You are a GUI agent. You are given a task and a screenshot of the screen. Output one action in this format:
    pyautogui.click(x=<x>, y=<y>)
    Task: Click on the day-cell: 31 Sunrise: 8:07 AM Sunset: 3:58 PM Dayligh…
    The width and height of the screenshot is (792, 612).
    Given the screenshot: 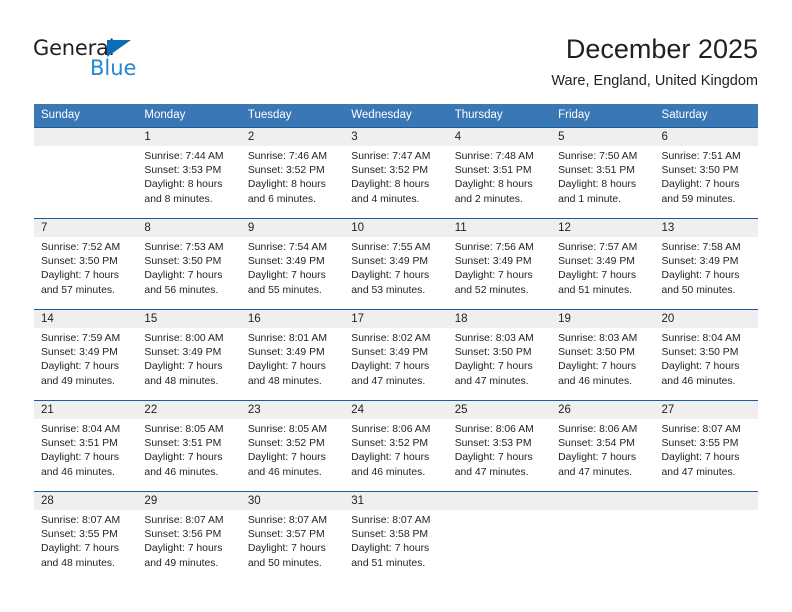 What is the action you would take?
    pyautogui.click(x=396, y=536)
    